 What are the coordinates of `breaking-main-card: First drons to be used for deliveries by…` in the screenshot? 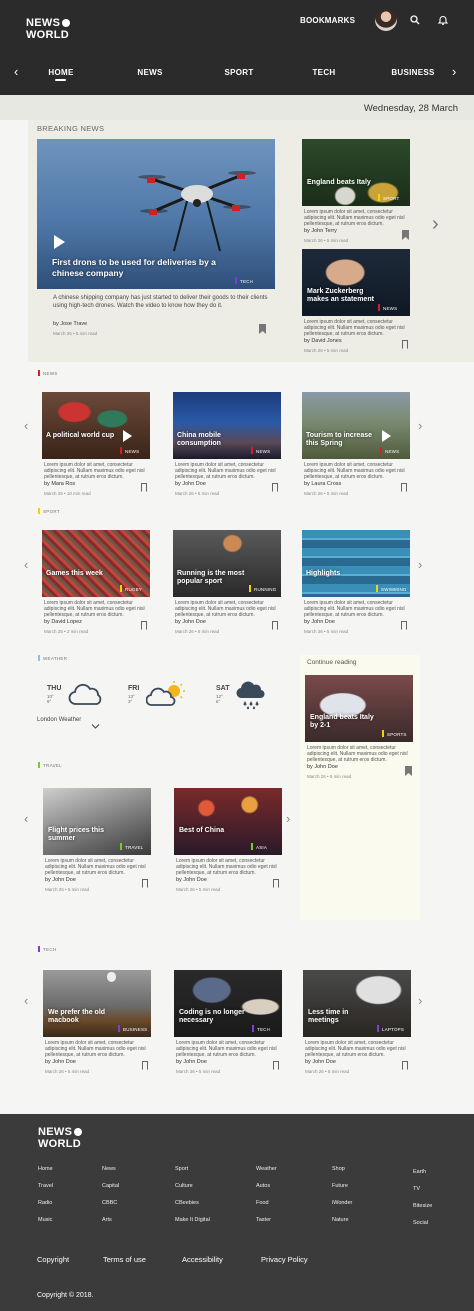 It's located at (156, 214).